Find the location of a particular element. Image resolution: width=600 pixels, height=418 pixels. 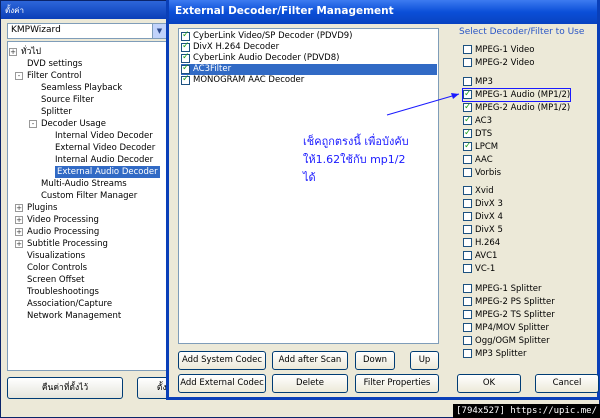

decoder-option: LPCM is located at coordinates (480, 146).